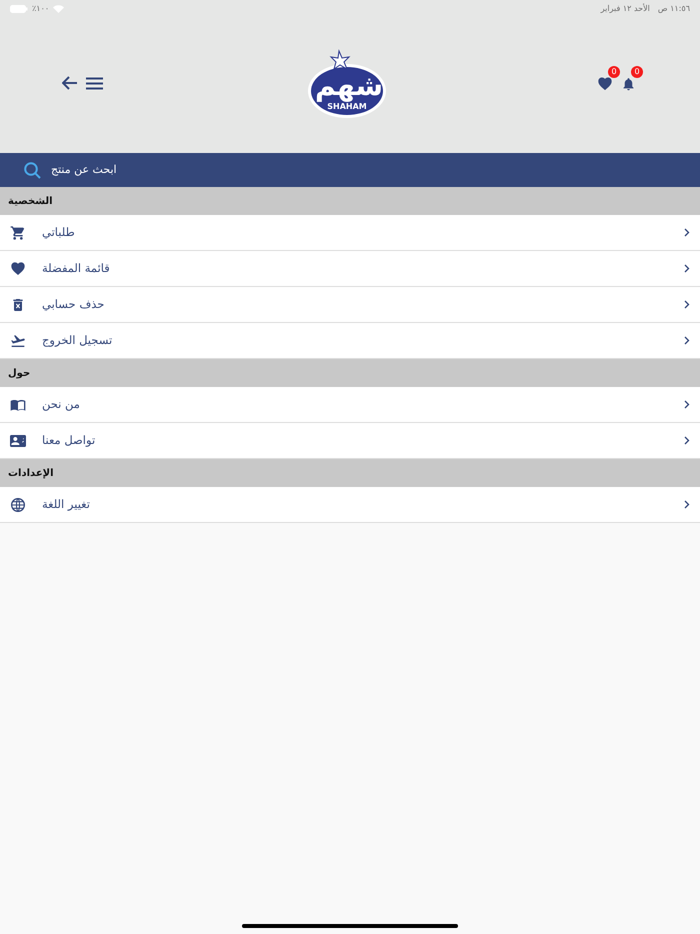  What do you see at coordinates (18, 340) in the screenshot?
I see `plane-icon` at bounding box center [18, 340].